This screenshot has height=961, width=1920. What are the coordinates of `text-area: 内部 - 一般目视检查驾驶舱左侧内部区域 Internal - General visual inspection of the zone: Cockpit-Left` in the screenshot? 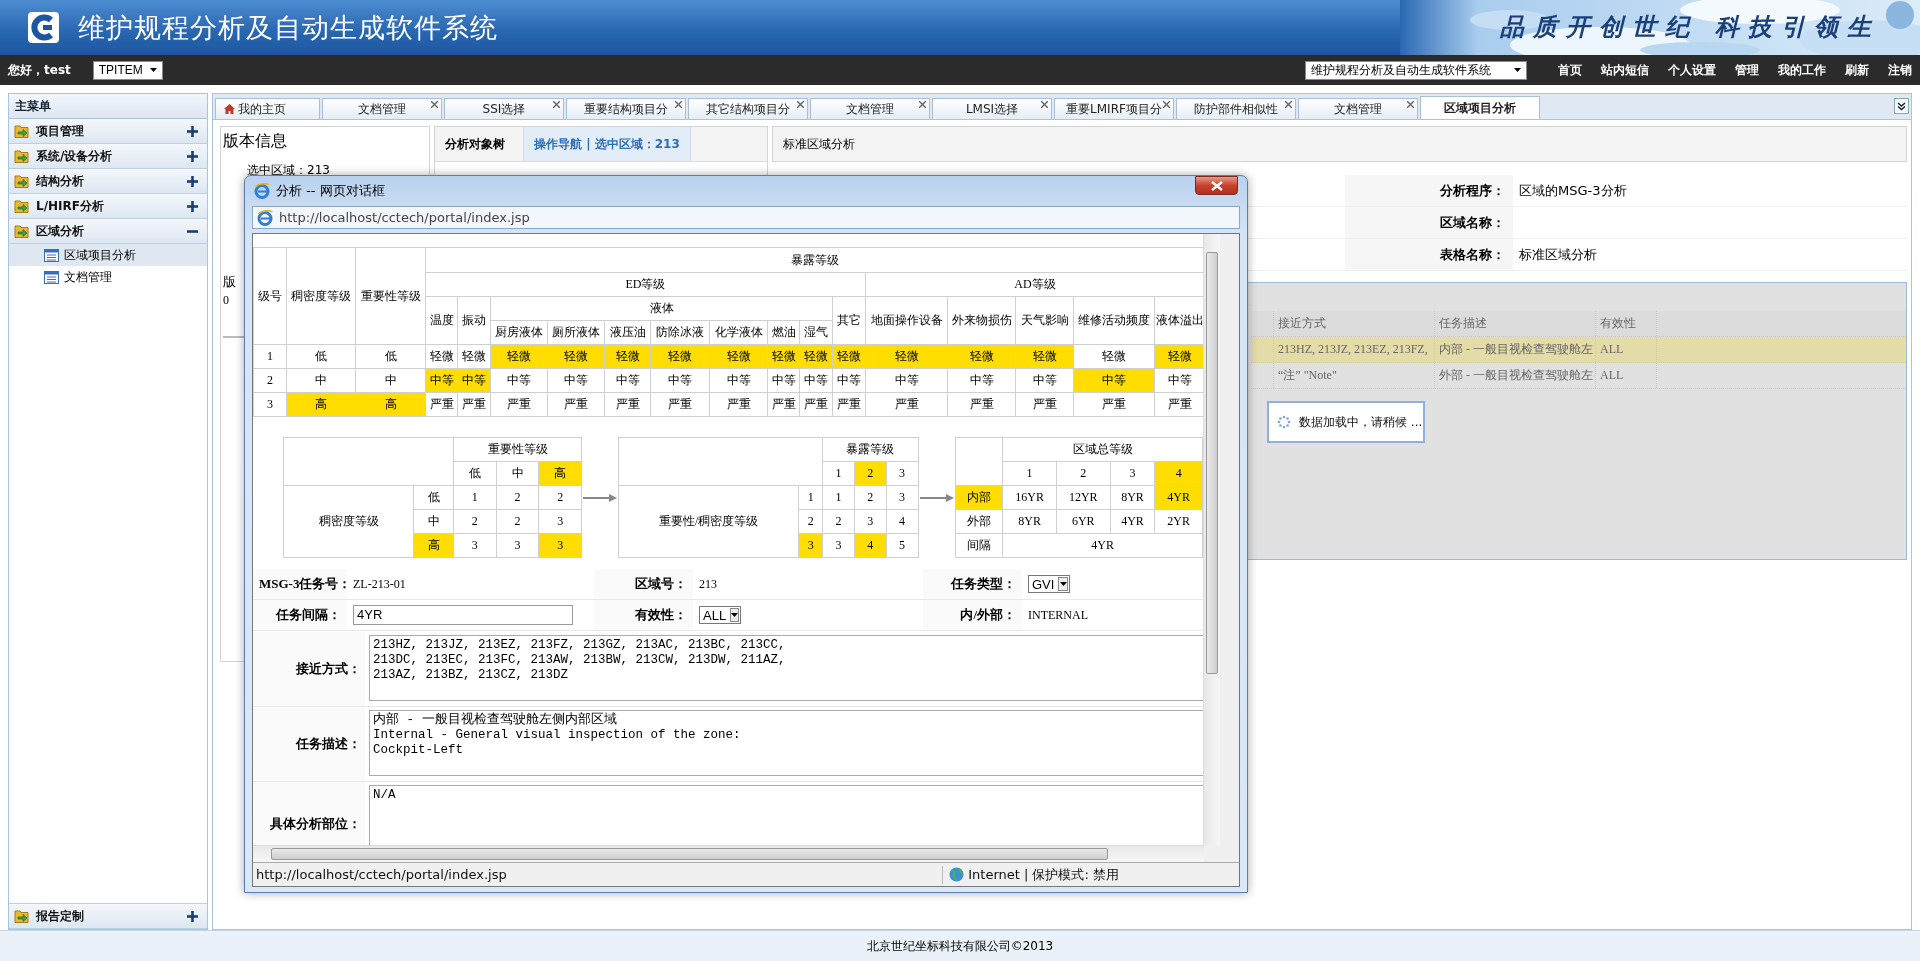 It's located at (786, 743).